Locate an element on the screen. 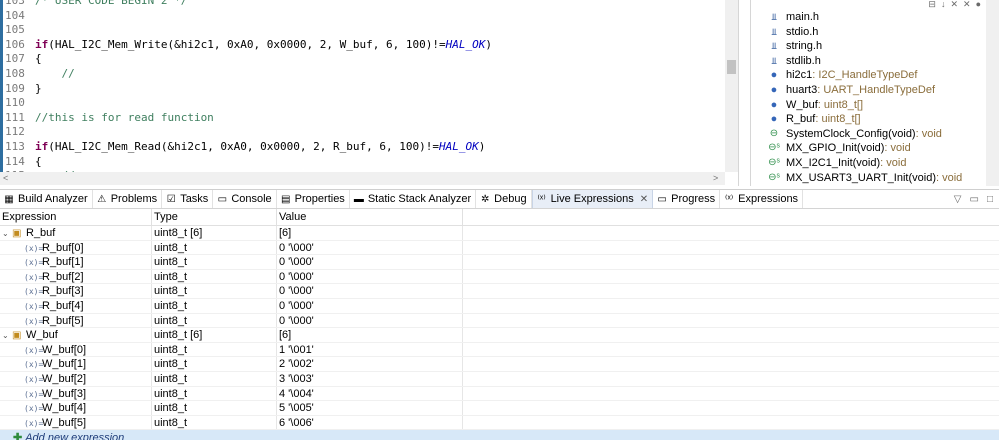 The image size is (999, 440). outline-item: ⊖ˢ MX_I2C1_Init(void) : void is located at coordinates (864, 163).